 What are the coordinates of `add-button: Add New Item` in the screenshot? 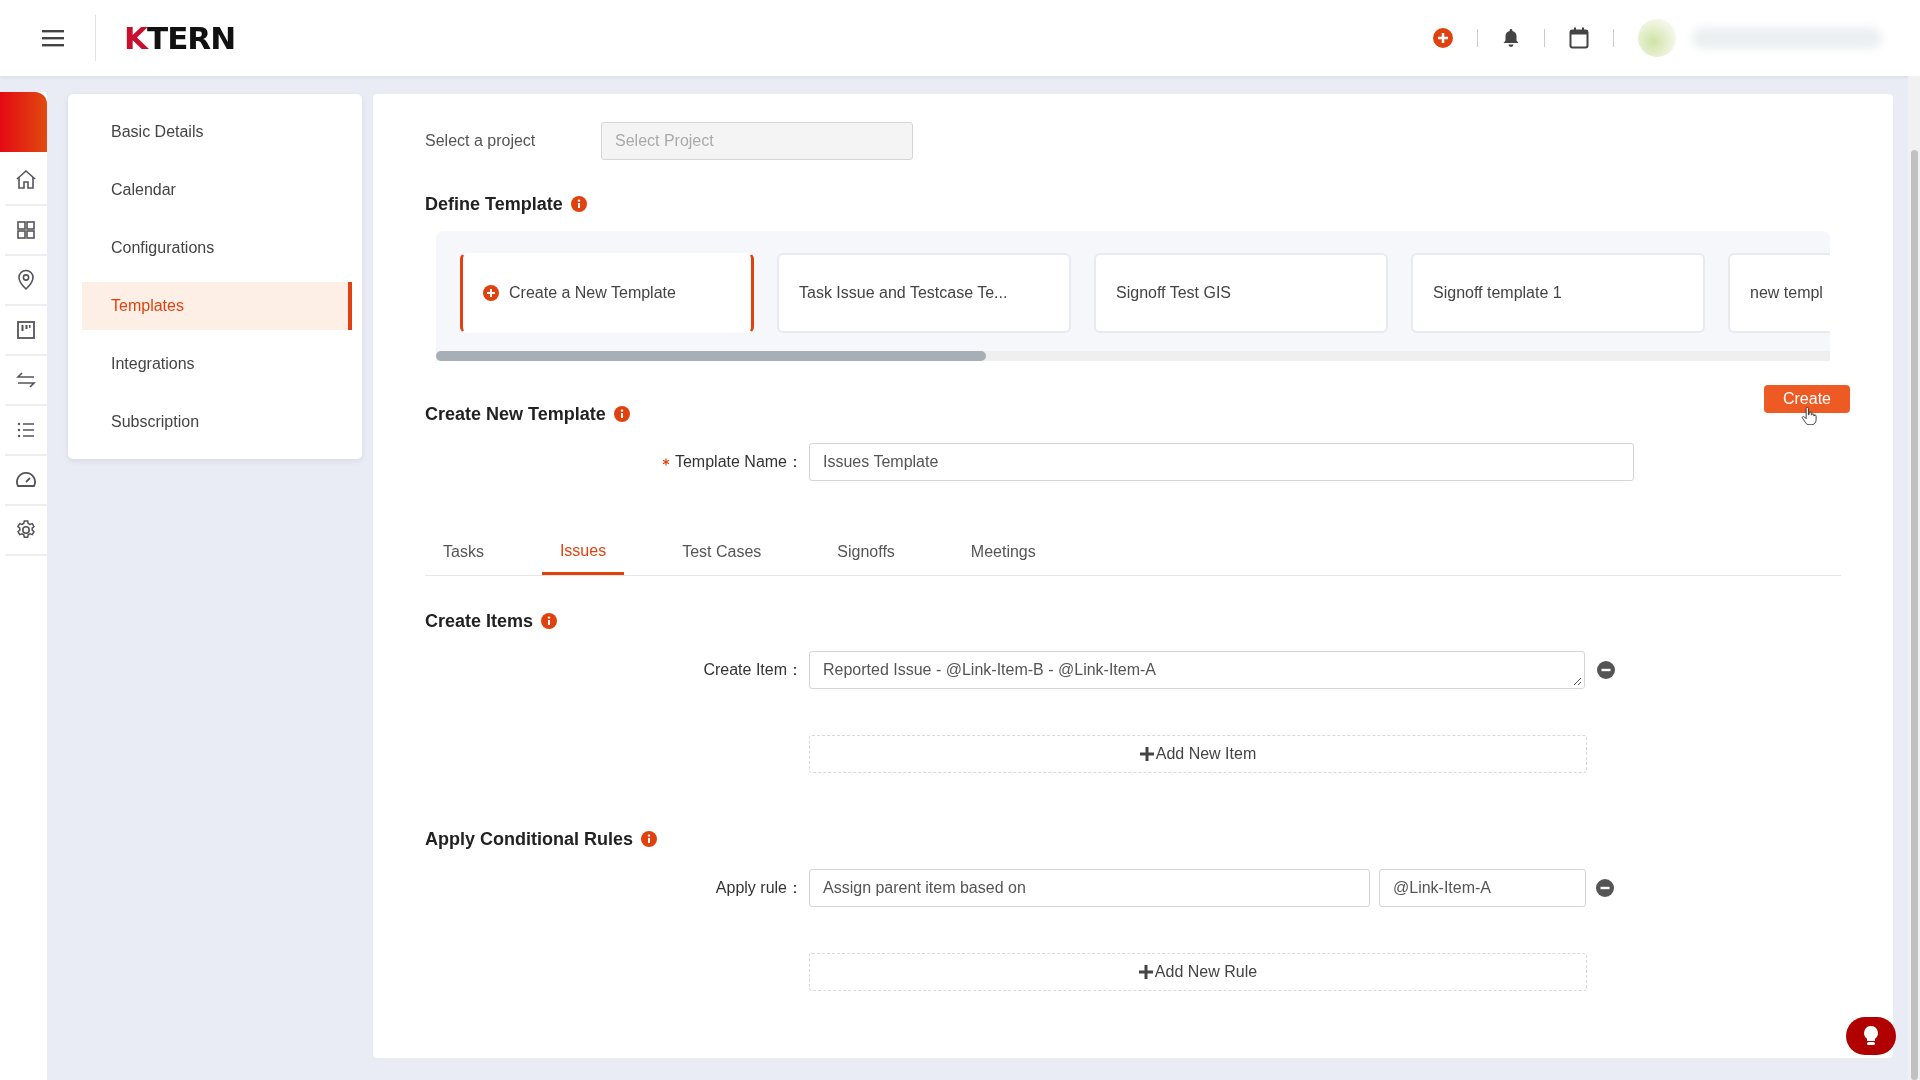 It's located at (1198, 754).